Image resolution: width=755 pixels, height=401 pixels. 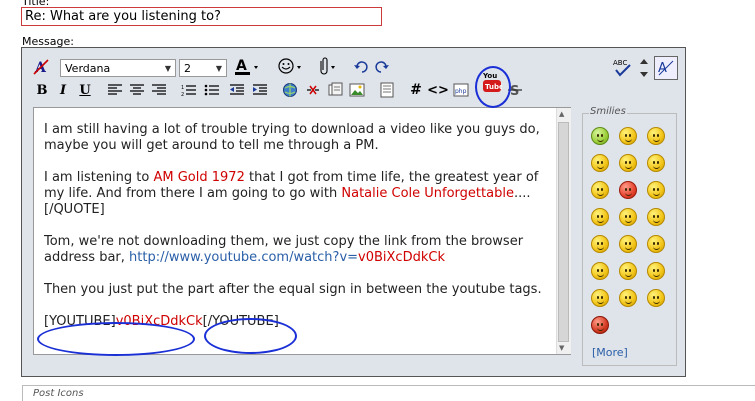 I want to click on svg-text: ABC, so click(x=620, y=63).